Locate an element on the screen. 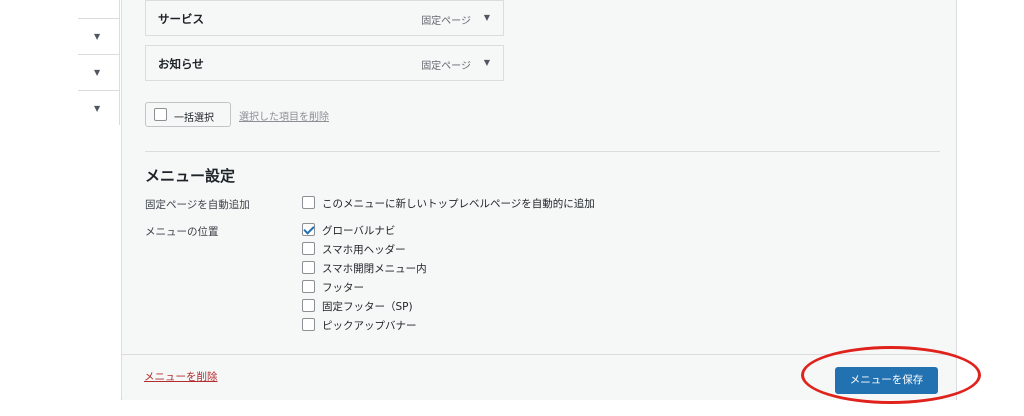  highlight-annotation is located at coordinates (891, 375).